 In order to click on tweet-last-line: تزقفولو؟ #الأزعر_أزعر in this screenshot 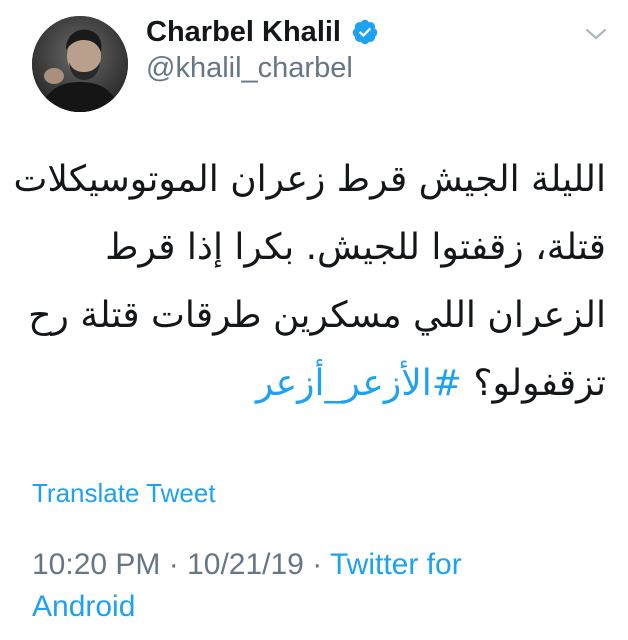, I will do `click(318, 384)`.